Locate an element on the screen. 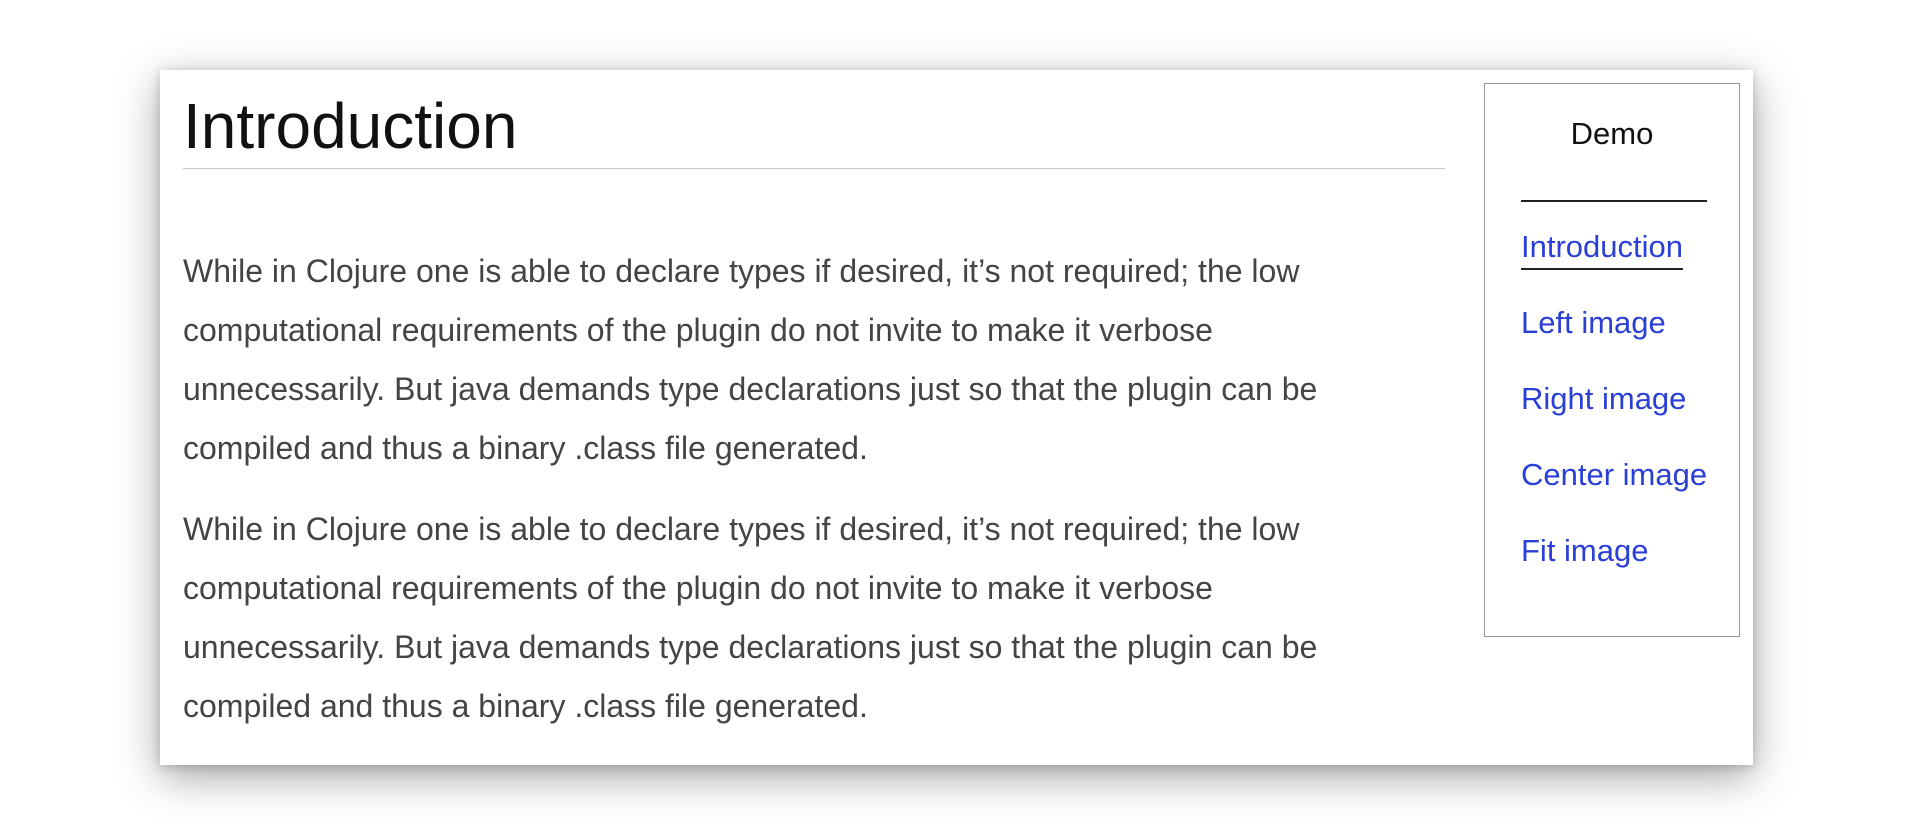 The image size is (1913, 835). toc-link-left-image: Left image is located at coordinates (1593, 323).